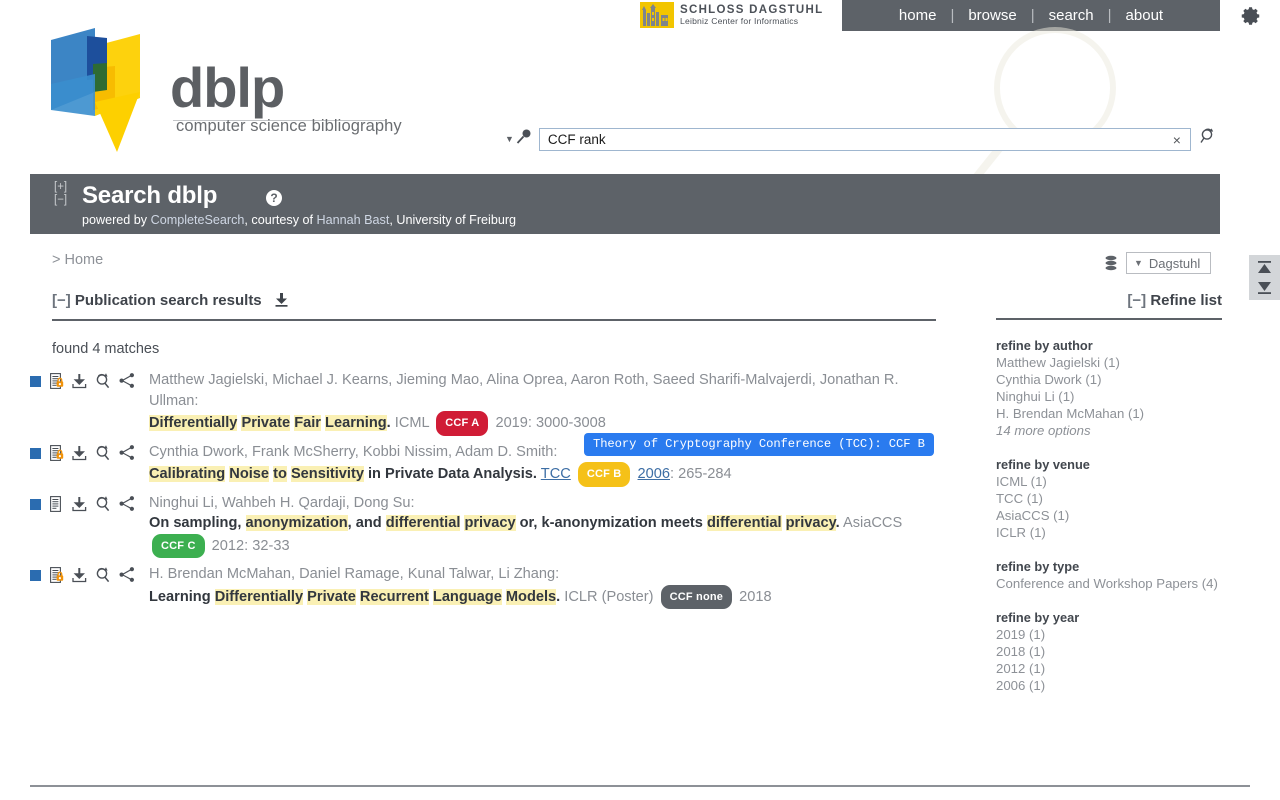  What do you see at coordinates (1169, 263) in the screenshot?
I see `database-select: ▼ Dagstuhl` at bounding box center [1169, 263].